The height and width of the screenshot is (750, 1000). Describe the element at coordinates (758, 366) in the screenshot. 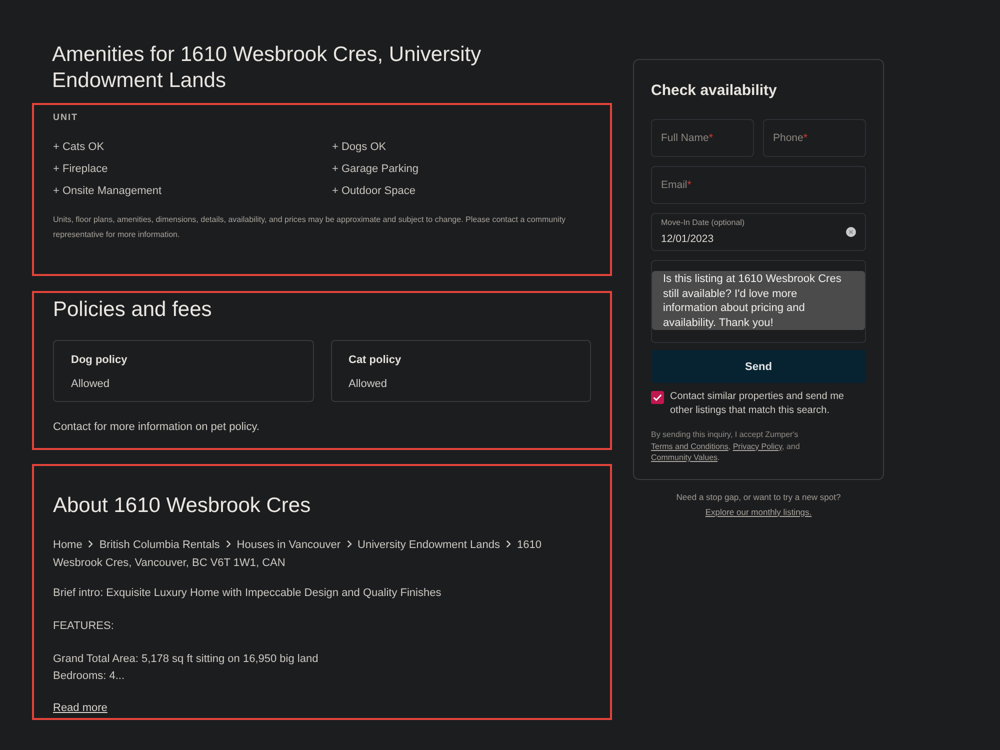

I see `send-button: Send` at that location.